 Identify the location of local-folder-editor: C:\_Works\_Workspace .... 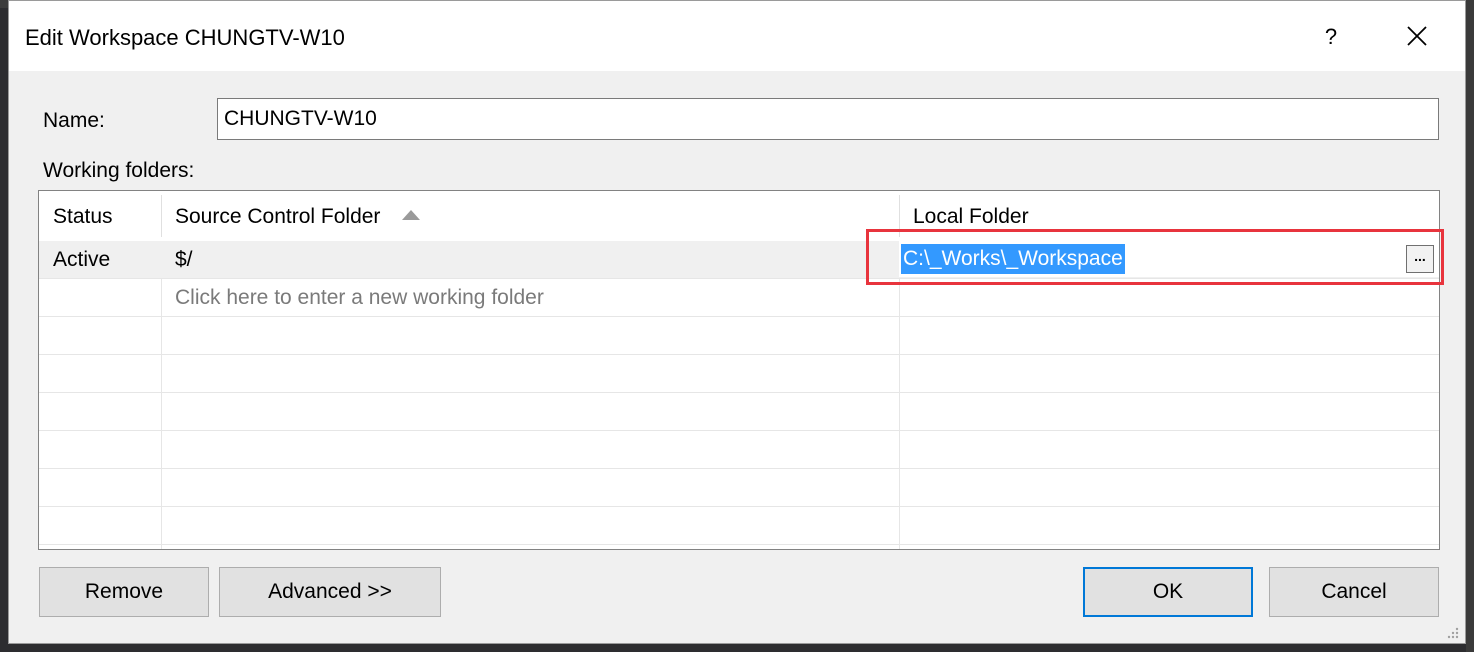
(1169, 259).